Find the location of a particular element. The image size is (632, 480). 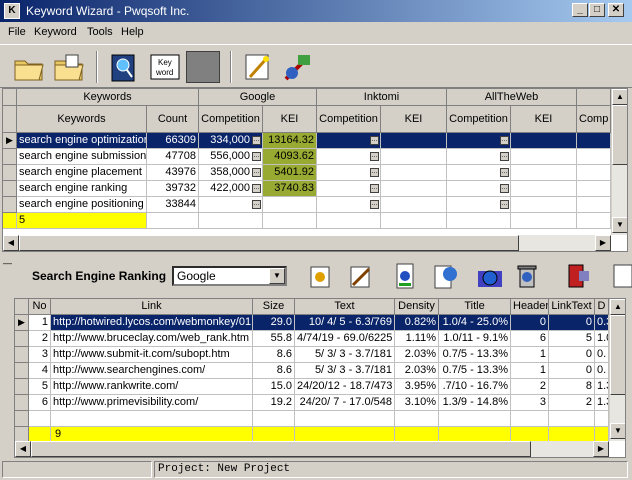

col-size: Size is located at coordinates (274, 307).